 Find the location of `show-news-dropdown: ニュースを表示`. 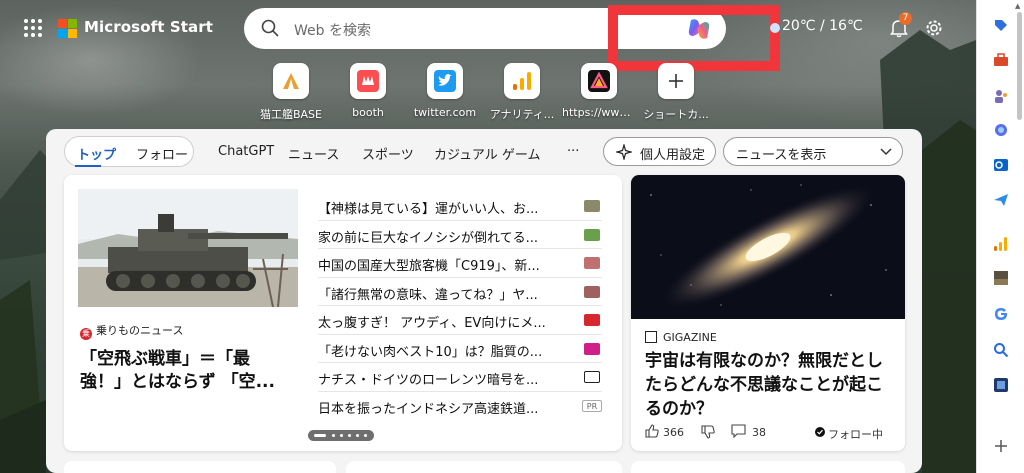

show-news-dropdown: ニュースを表示 is located at coordinates (813, 151).